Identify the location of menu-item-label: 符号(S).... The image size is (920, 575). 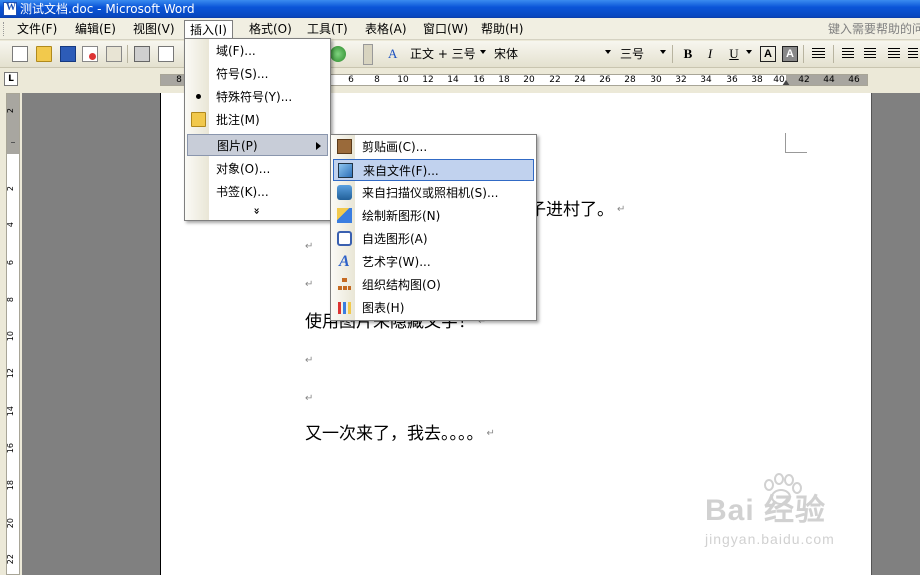
(242, 74).